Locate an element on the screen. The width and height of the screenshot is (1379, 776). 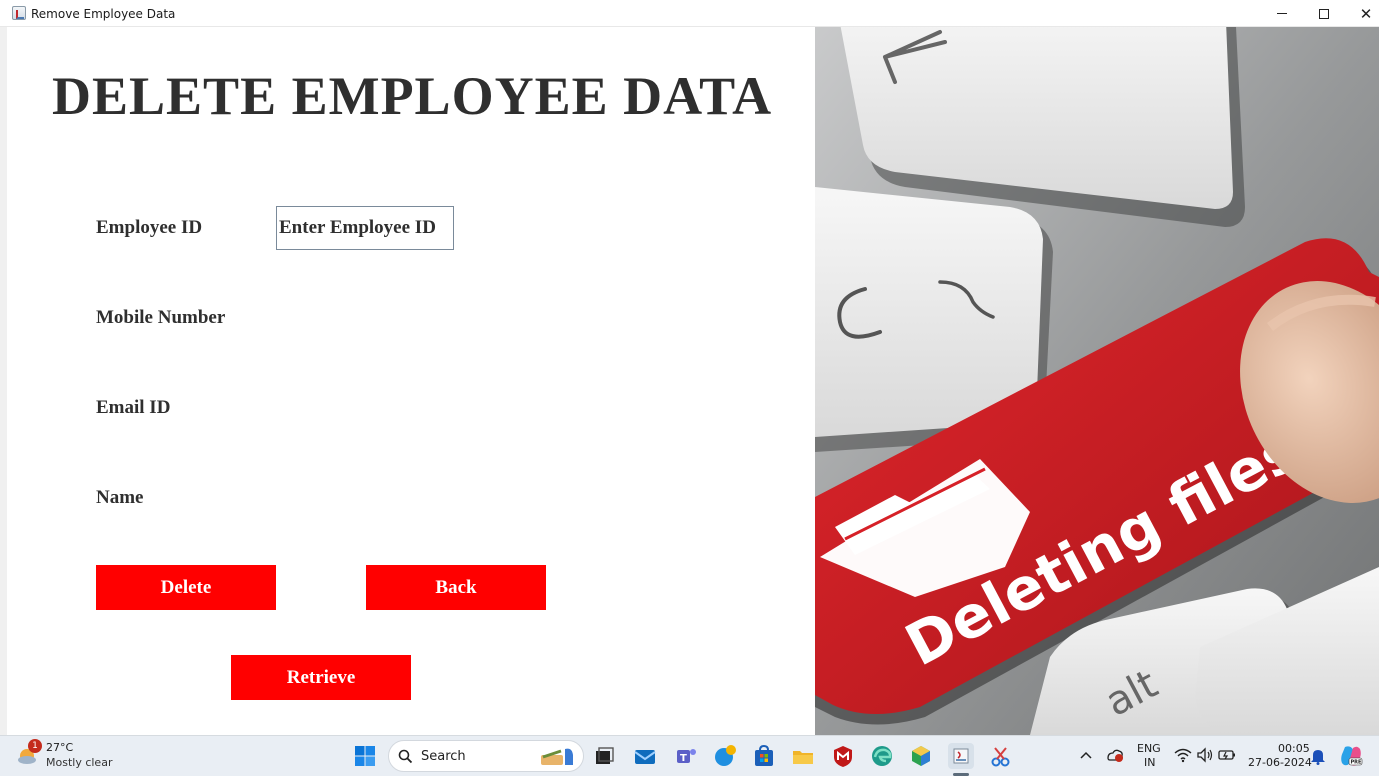
weather-condition: Mostly clear is located at coordinates (79, 762).